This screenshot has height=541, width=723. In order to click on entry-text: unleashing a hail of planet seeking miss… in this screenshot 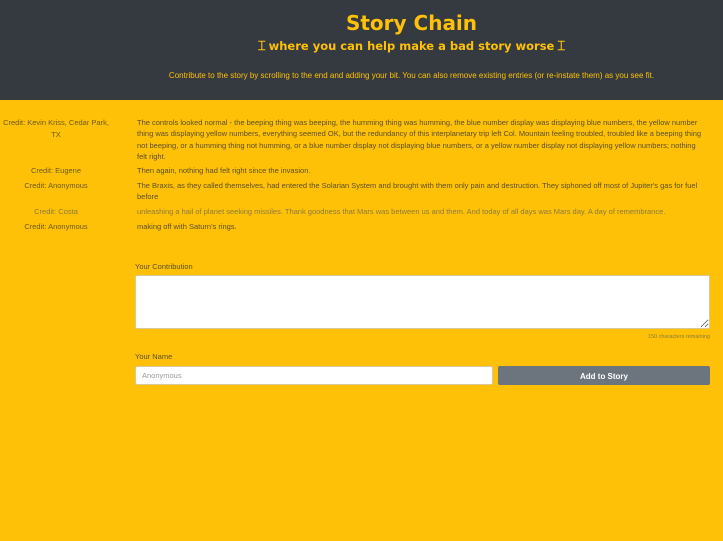, I will do `click(401, 211)`.